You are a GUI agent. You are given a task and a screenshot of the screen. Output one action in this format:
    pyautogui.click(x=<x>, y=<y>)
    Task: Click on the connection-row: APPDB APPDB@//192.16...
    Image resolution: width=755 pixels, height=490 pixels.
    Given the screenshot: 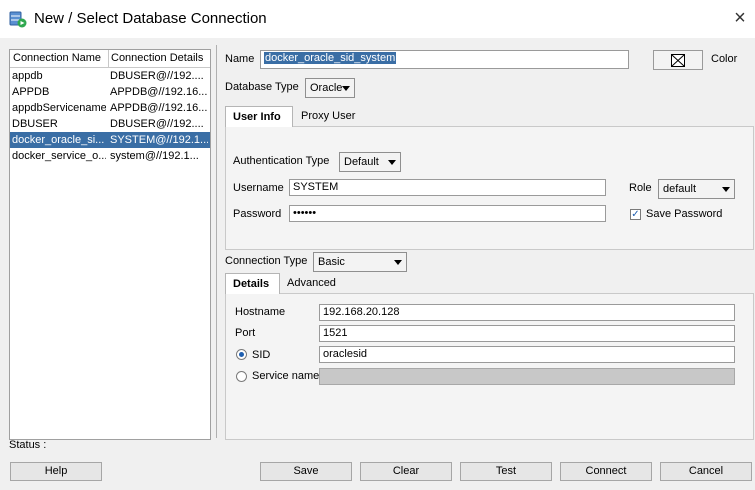 What is the action you would take?
    pyautogui.click(x=110, y=92)
    